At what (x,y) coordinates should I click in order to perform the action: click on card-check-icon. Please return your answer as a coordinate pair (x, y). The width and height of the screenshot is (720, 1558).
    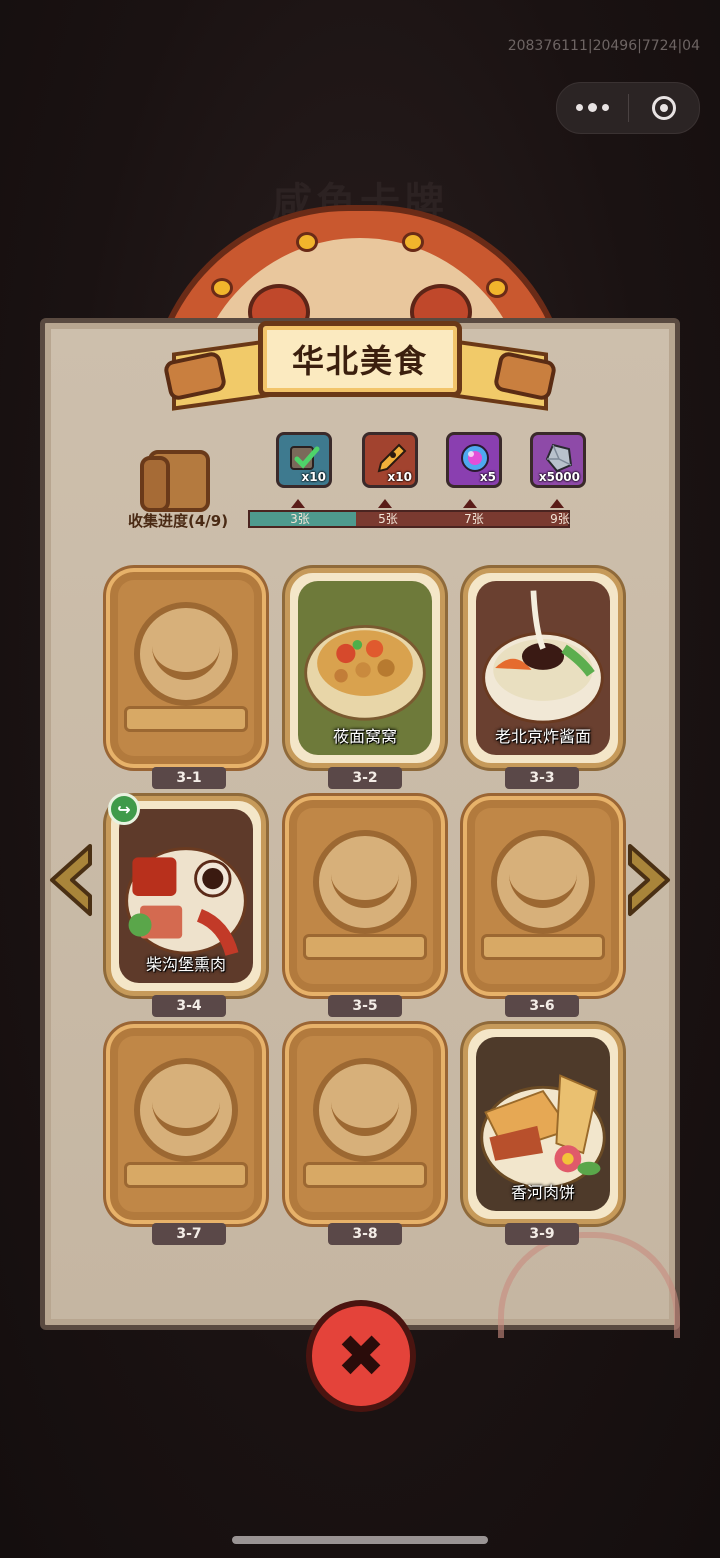
    Looking at the image, I should click on (305, 458).